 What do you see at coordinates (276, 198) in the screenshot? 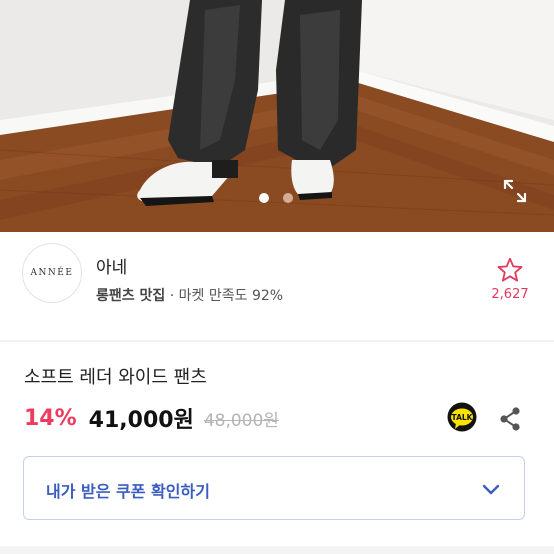
I see `gallery-pagination` at bounding box center [276, 198].